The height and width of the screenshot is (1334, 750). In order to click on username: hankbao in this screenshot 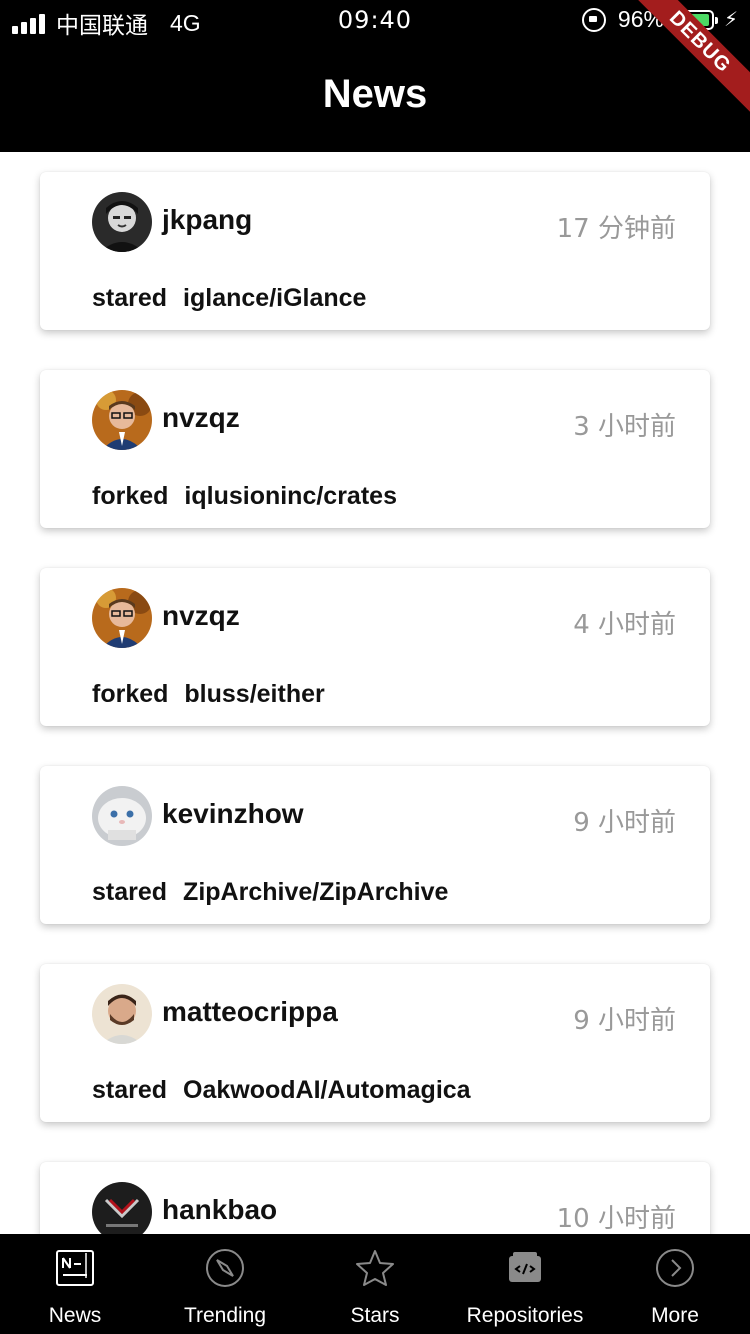, I will do `click(219, 1210)`.